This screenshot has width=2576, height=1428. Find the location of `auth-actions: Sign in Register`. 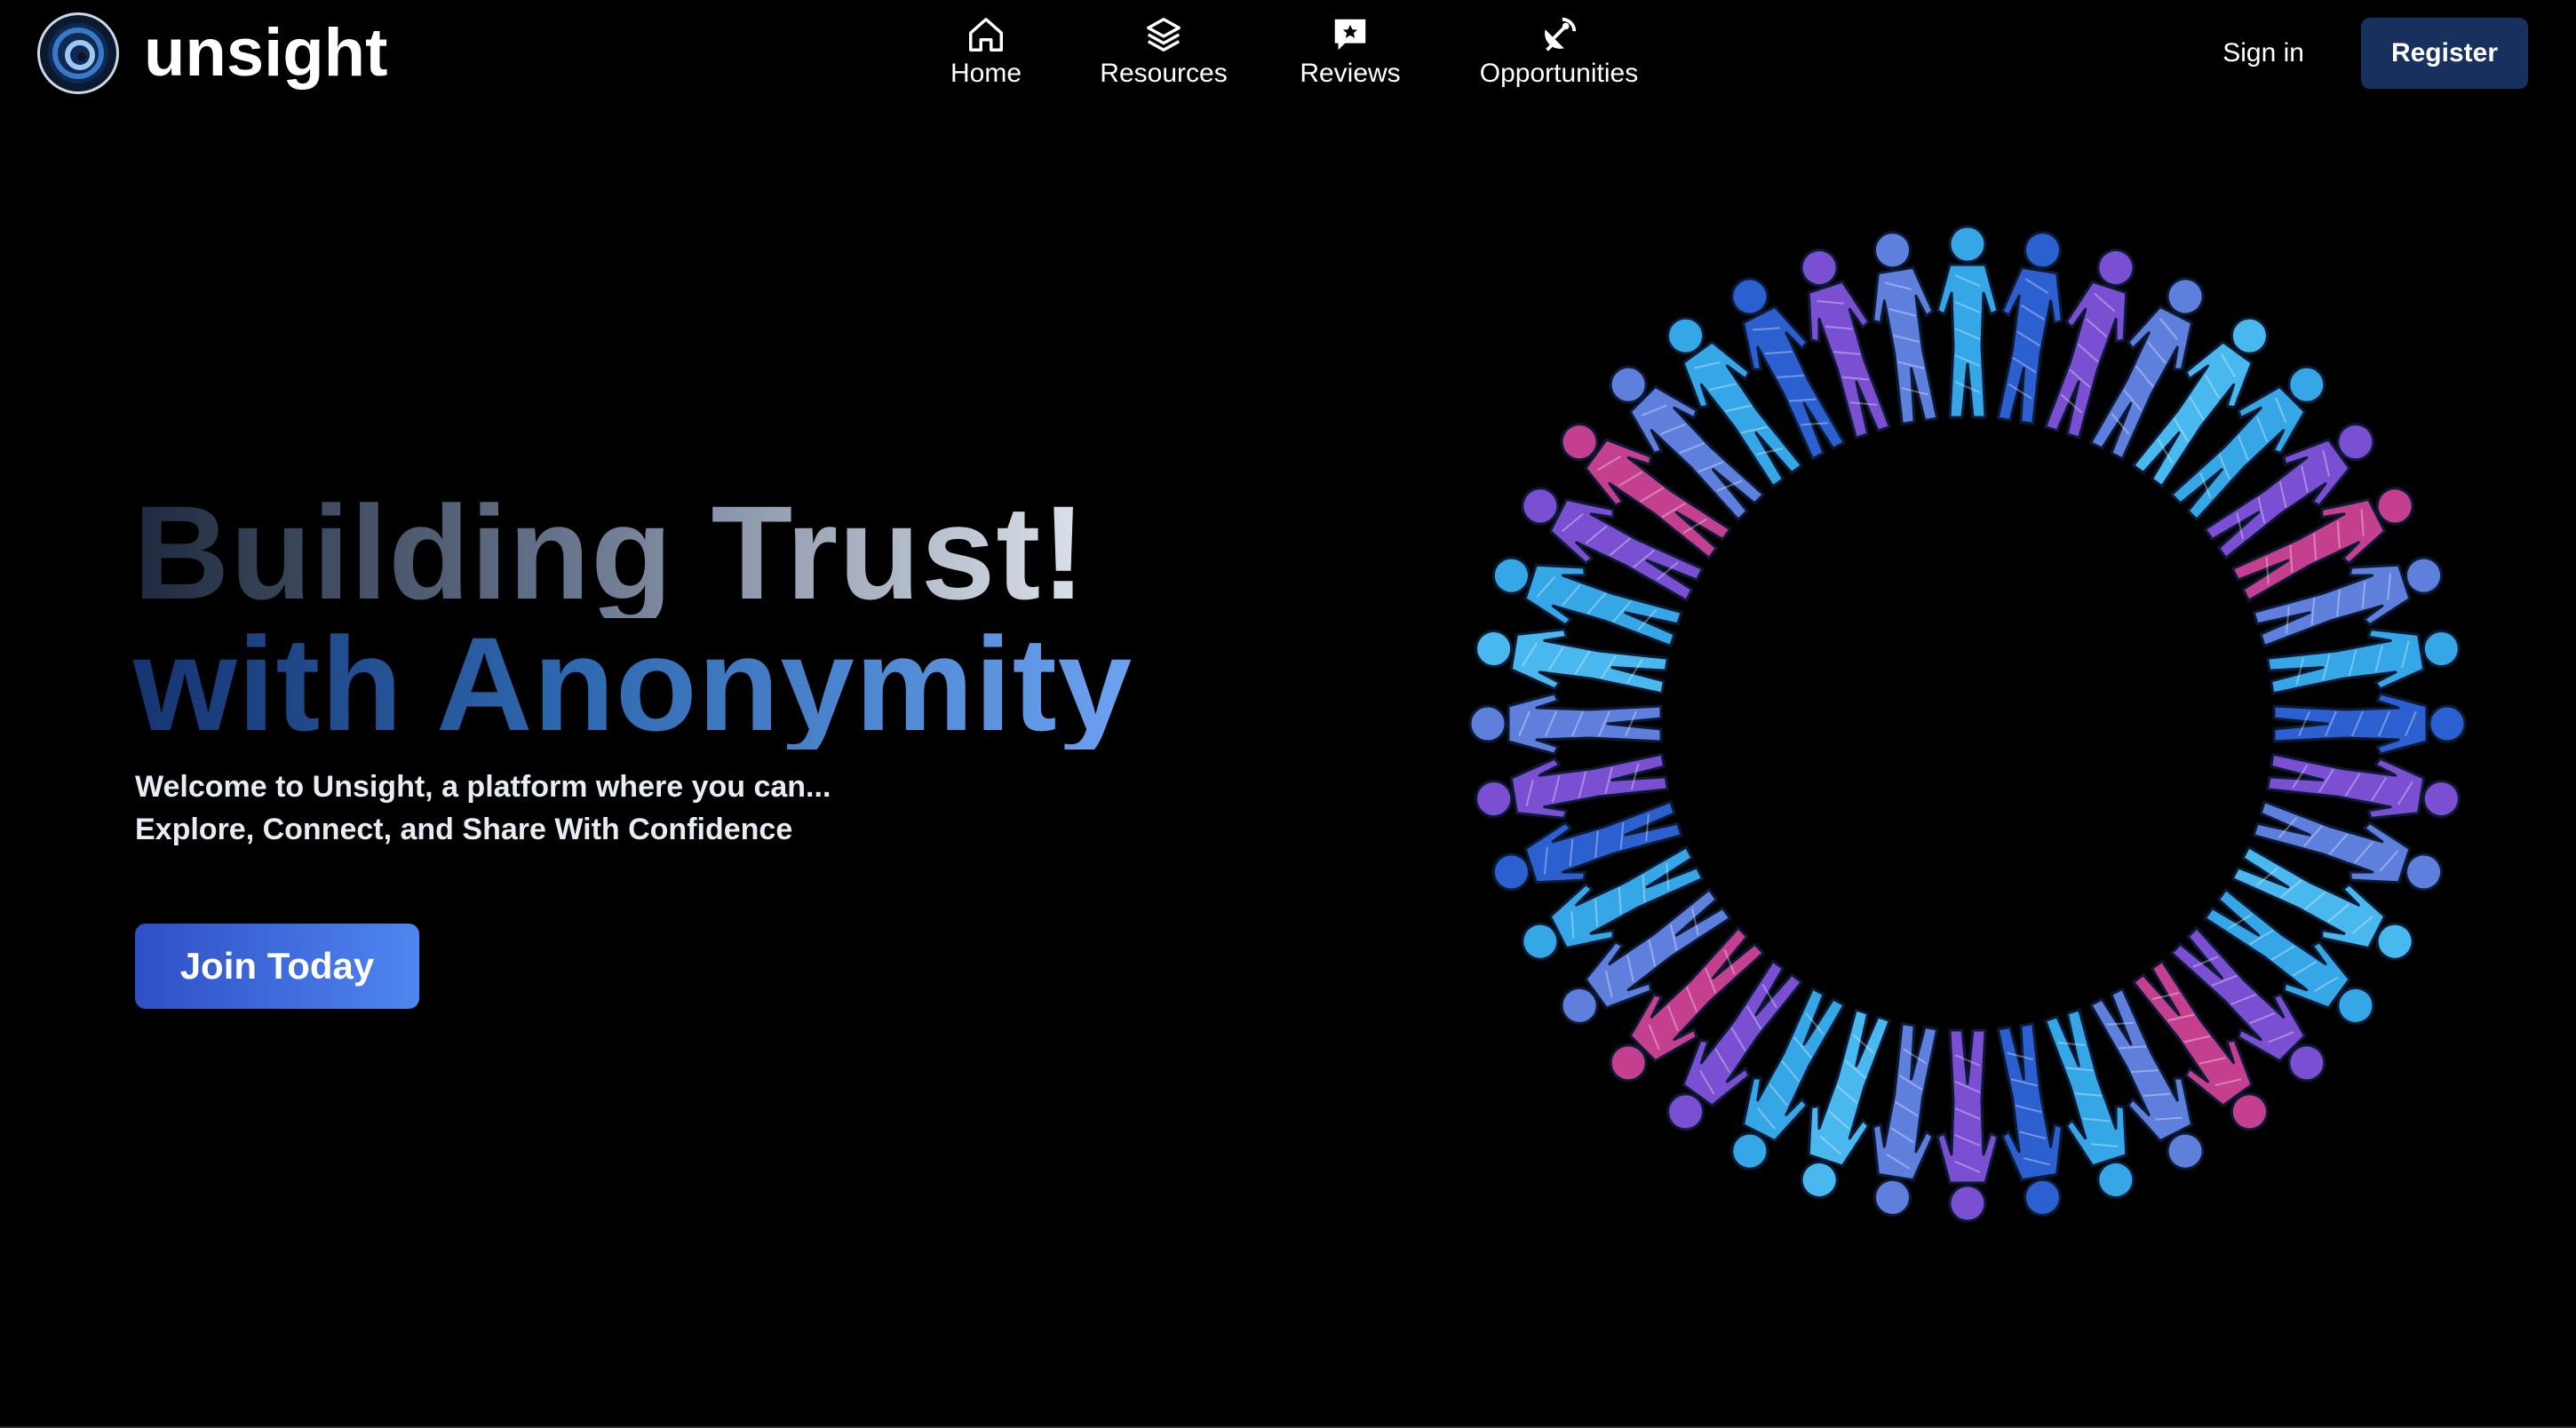

auth-actions: Sign in Register is located at coordinates (2375, 53).